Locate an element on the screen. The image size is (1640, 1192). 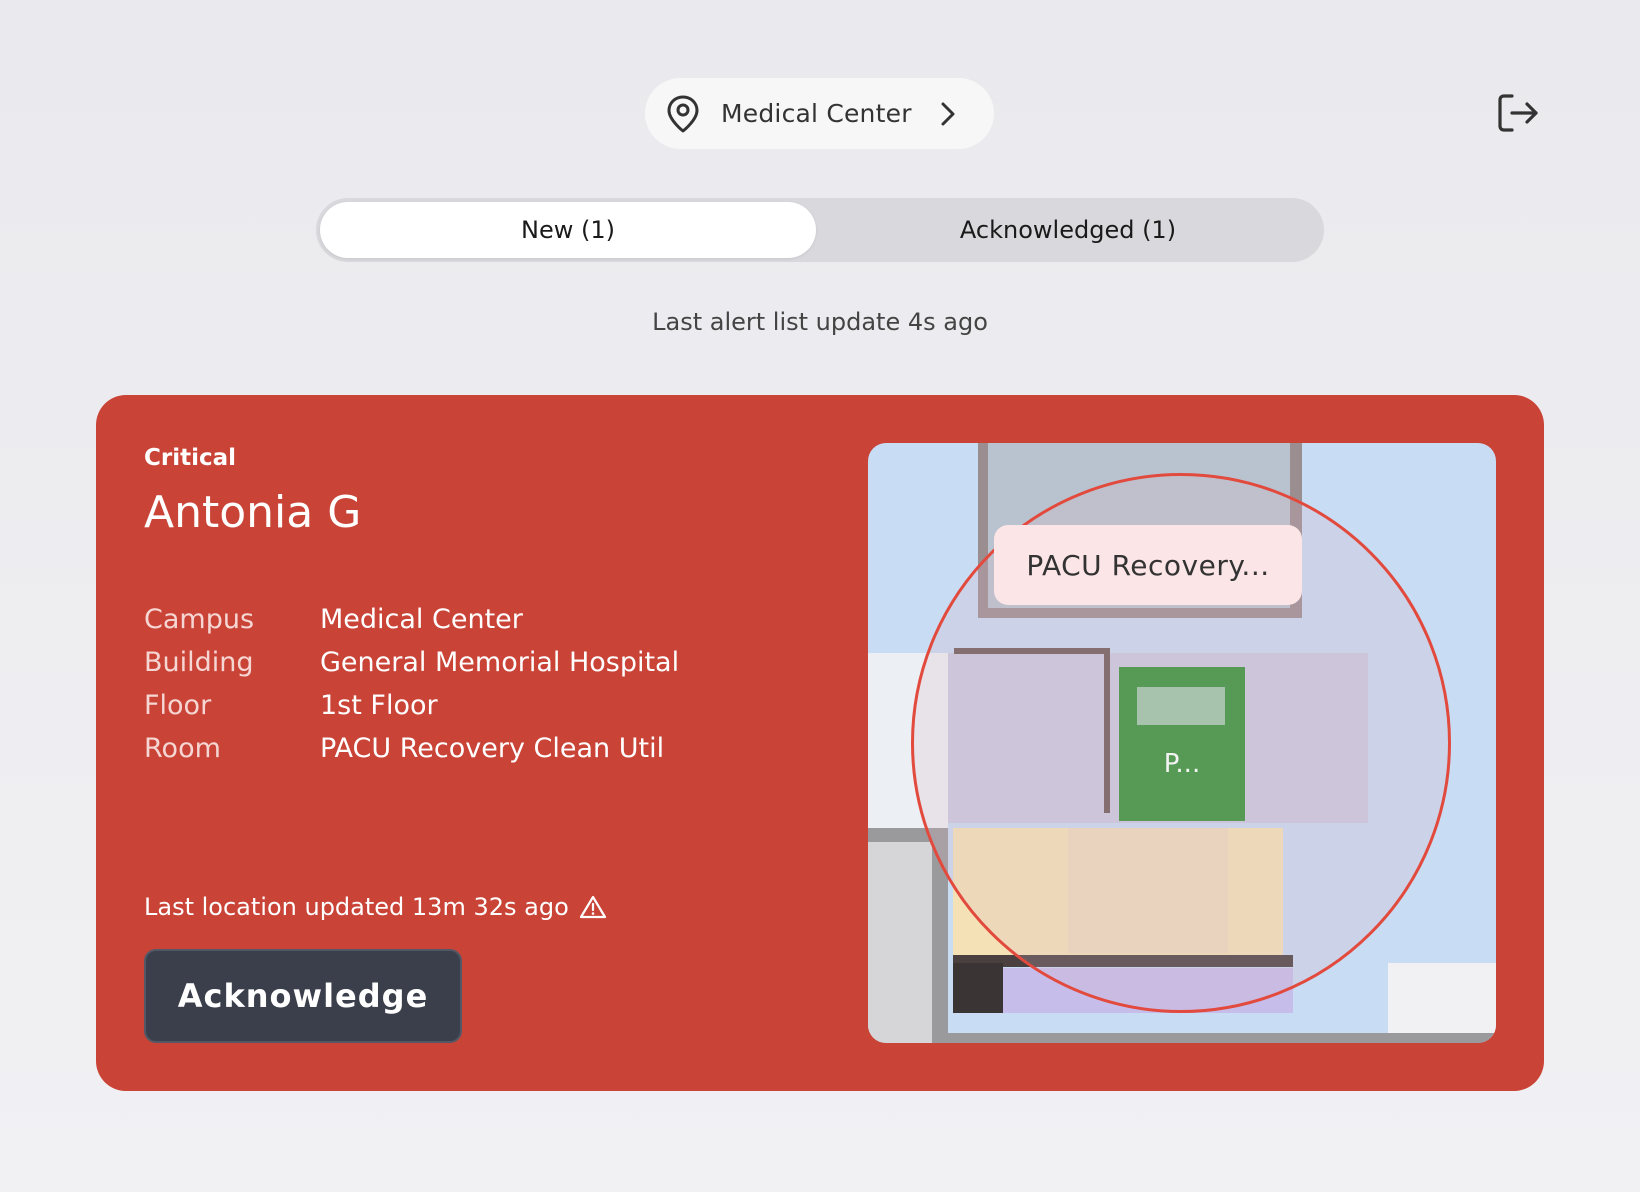
detail-row-building: Building General Memorial Hospital is located at coordinates (411, 662).